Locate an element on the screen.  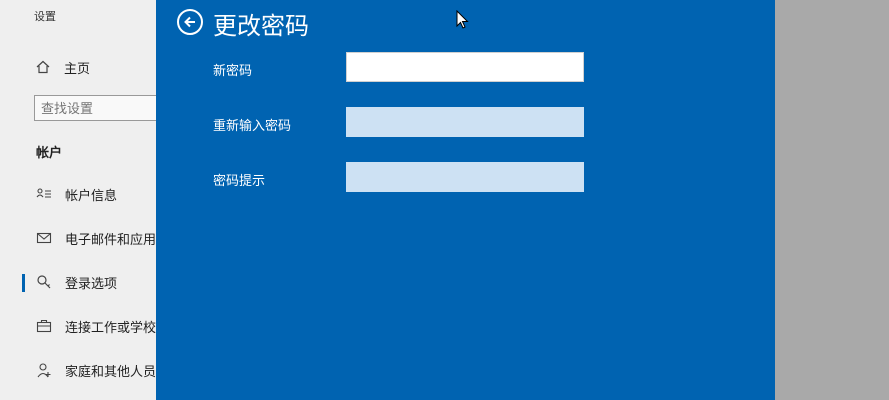
home-label: 主页 is located at coordinates (77, 69).